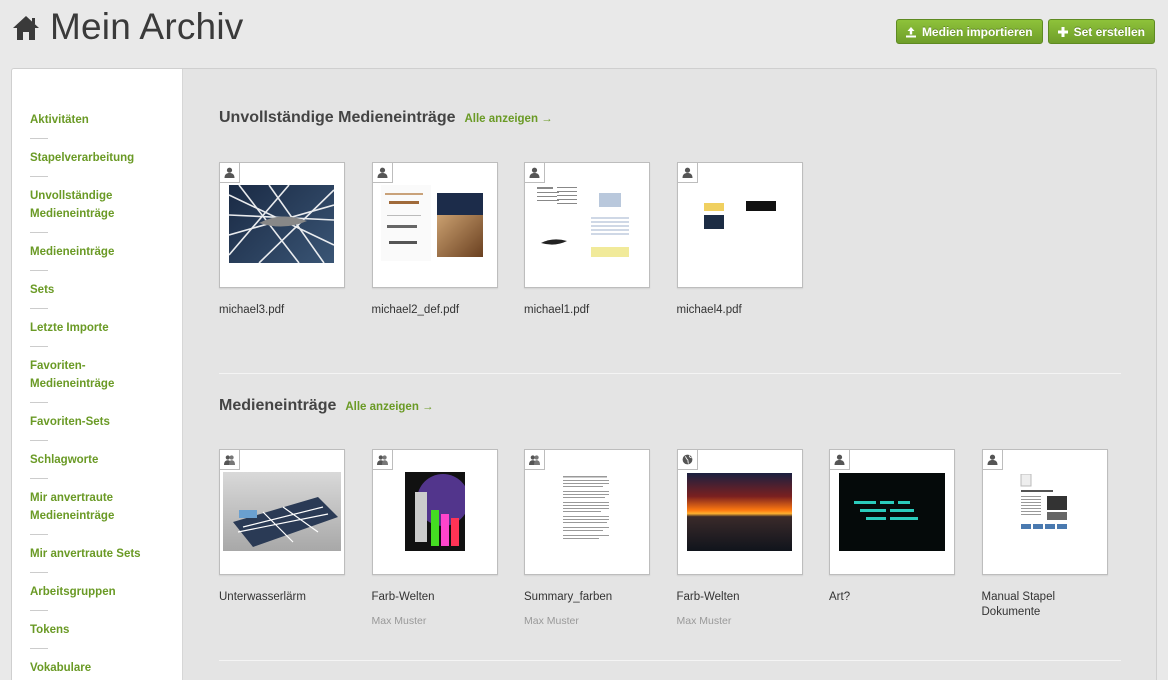 The image size is (1168, 680). I want to click on sidebar-item-label: Favoriten-Sets, so click(97, 422).